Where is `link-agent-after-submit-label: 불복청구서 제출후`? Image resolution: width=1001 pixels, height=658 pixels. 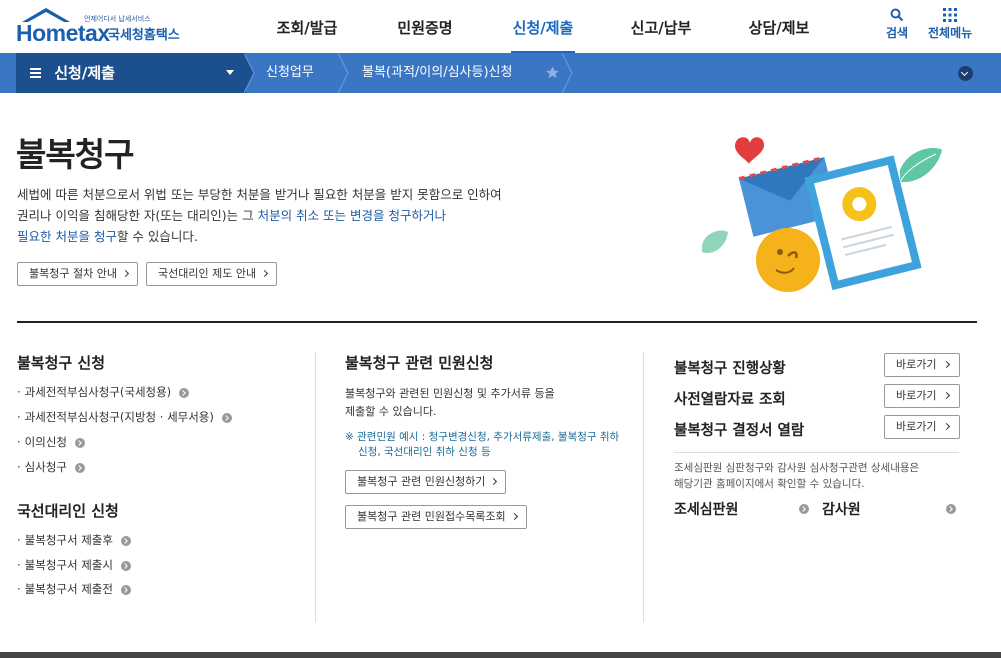 link-agent-after-submit-label: 불복청구서 제출후 is located at coordinates (68, 540).